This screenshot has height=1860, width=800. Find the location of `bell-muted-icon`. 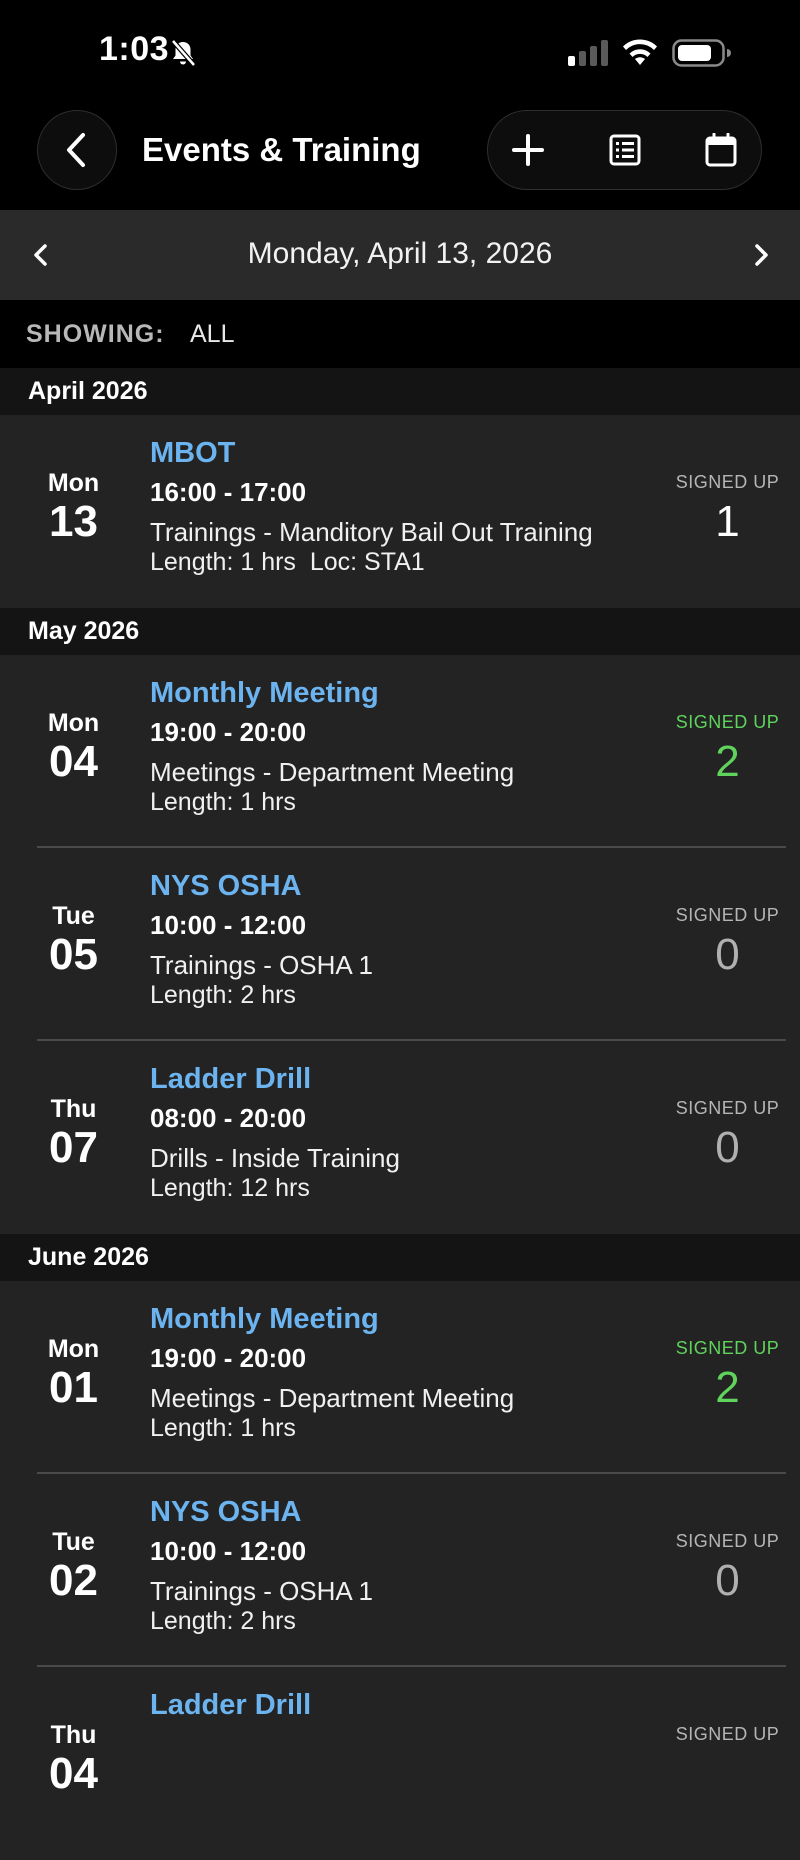

bell-muted-icon is located at coordinates (183, 53).